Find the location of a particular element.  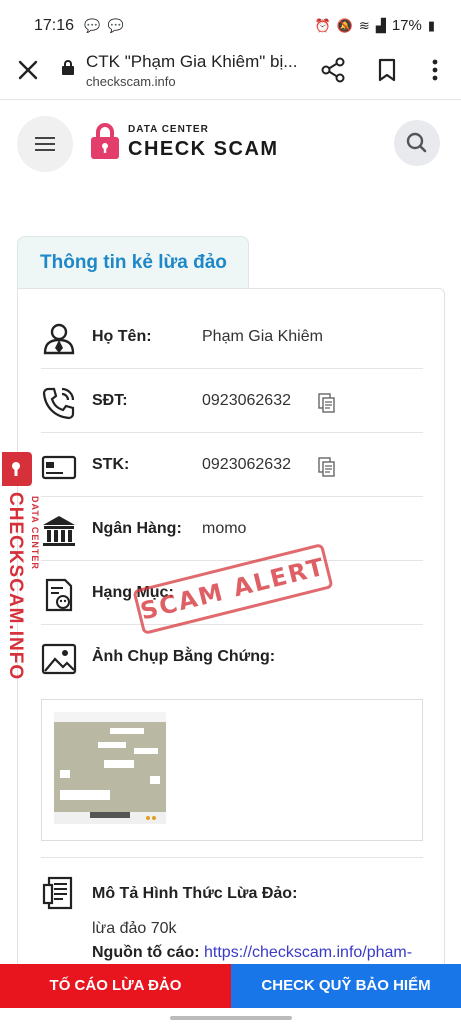

bookmark-button is located at coordinates (387, 70).